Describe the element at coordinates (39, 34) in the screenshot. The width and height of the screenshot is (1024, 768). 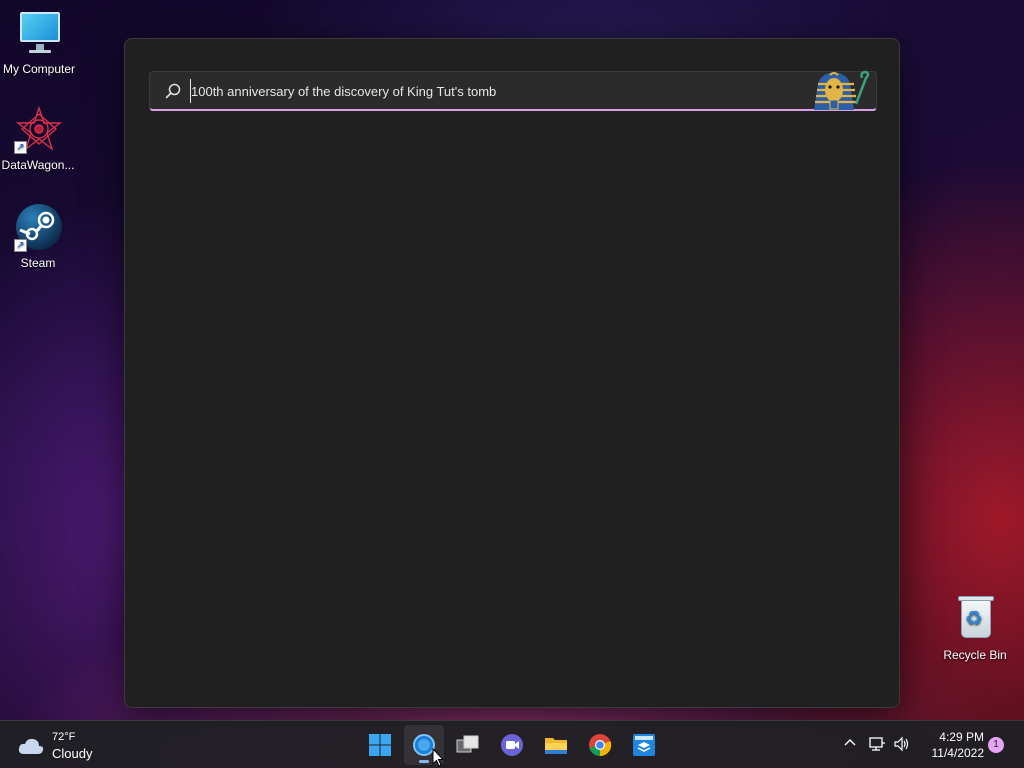
I see `computer-icon` at that location.